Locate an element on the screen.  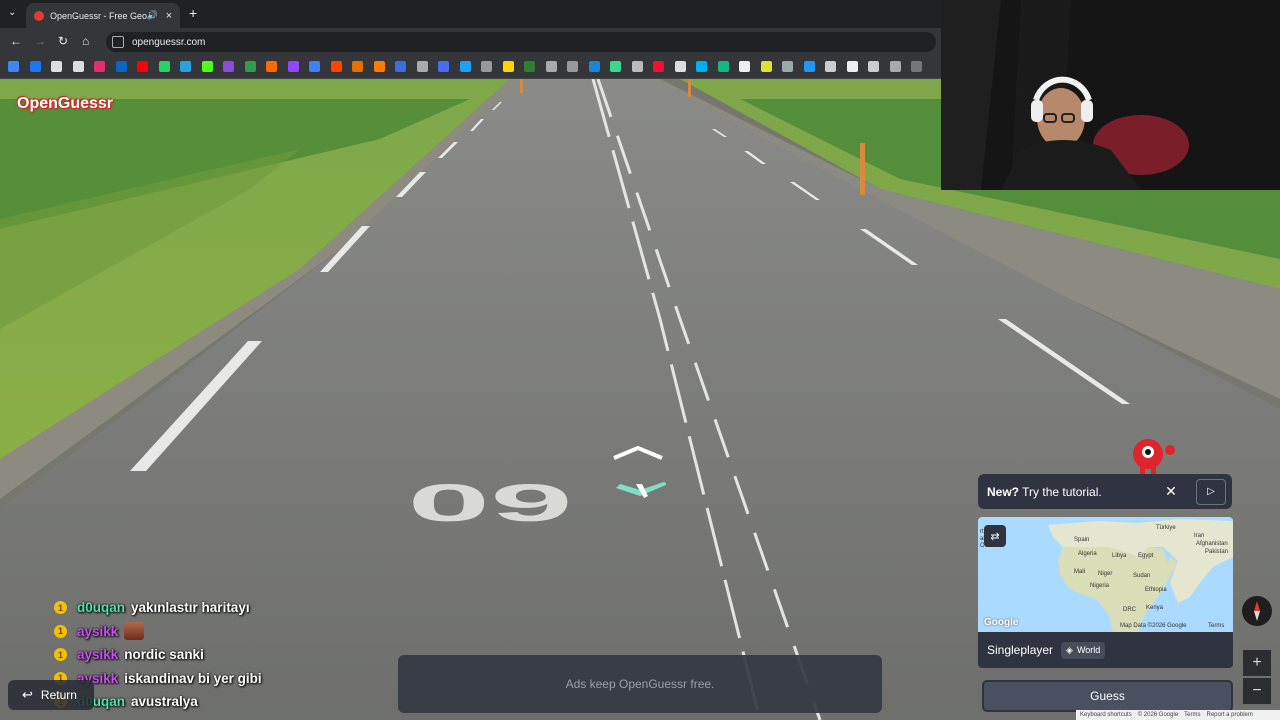
chat-message: 1 aysikk nordic sanki is located at coordinates (214, 655).